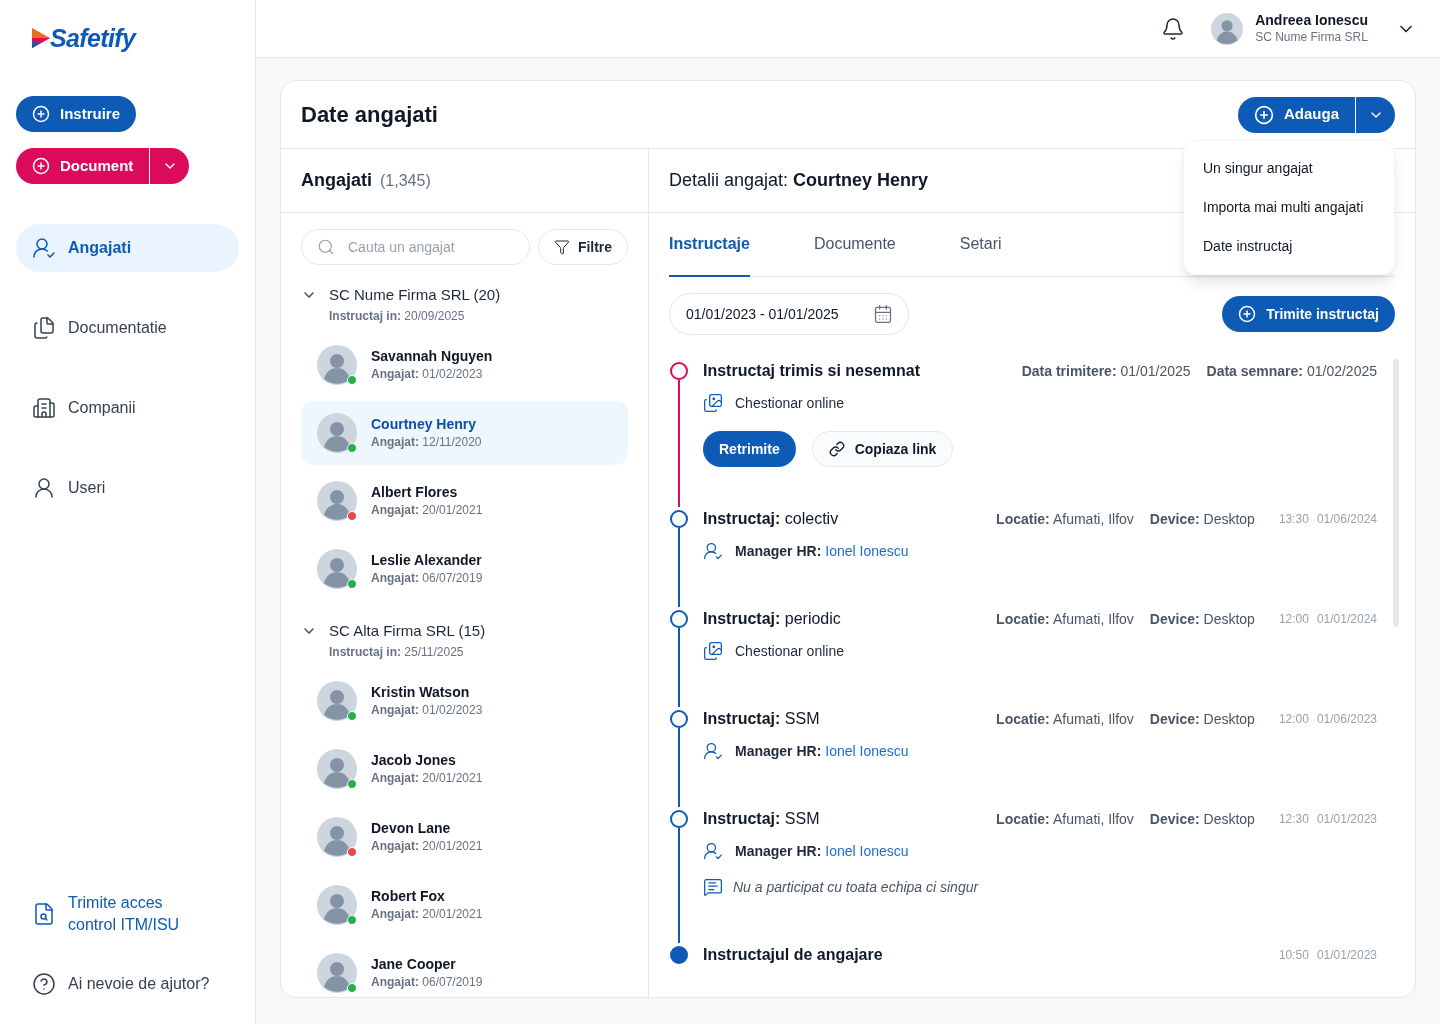 This screenshot has width=1440, height=1024. What do you see at coordinates (44, 984) in the screenshot?
I see `help-icon` at bounding box center [44, 984].